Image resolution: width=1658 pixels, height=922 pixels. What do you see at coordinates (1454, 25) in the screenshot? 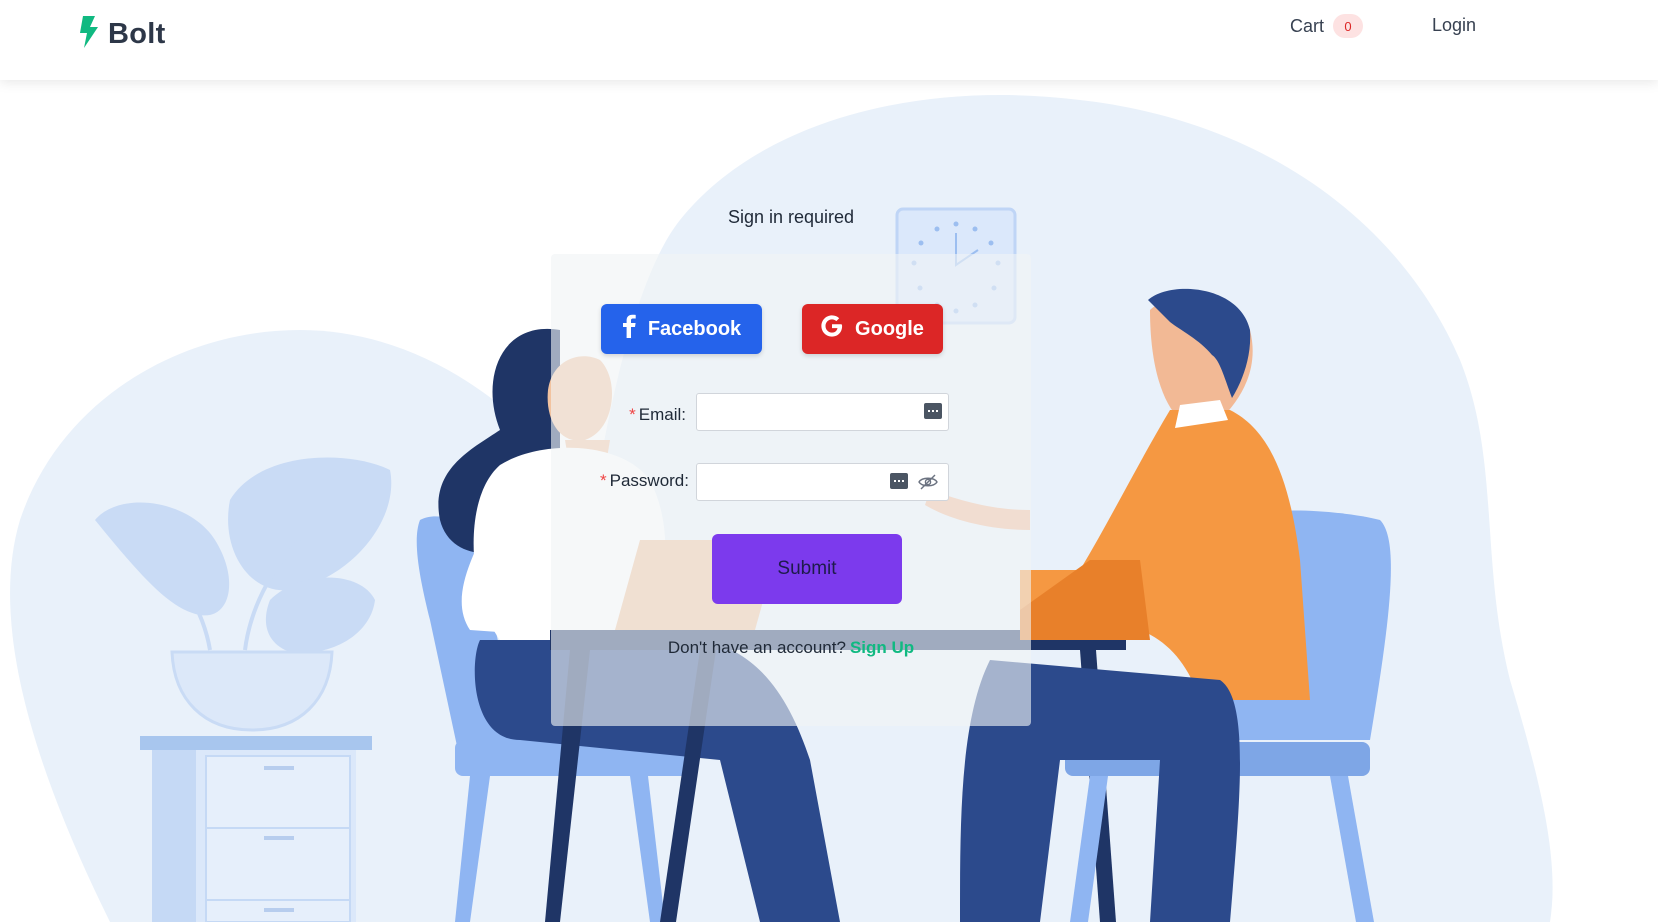
I see `login-link: Login` at bounding box center [1454, 25].